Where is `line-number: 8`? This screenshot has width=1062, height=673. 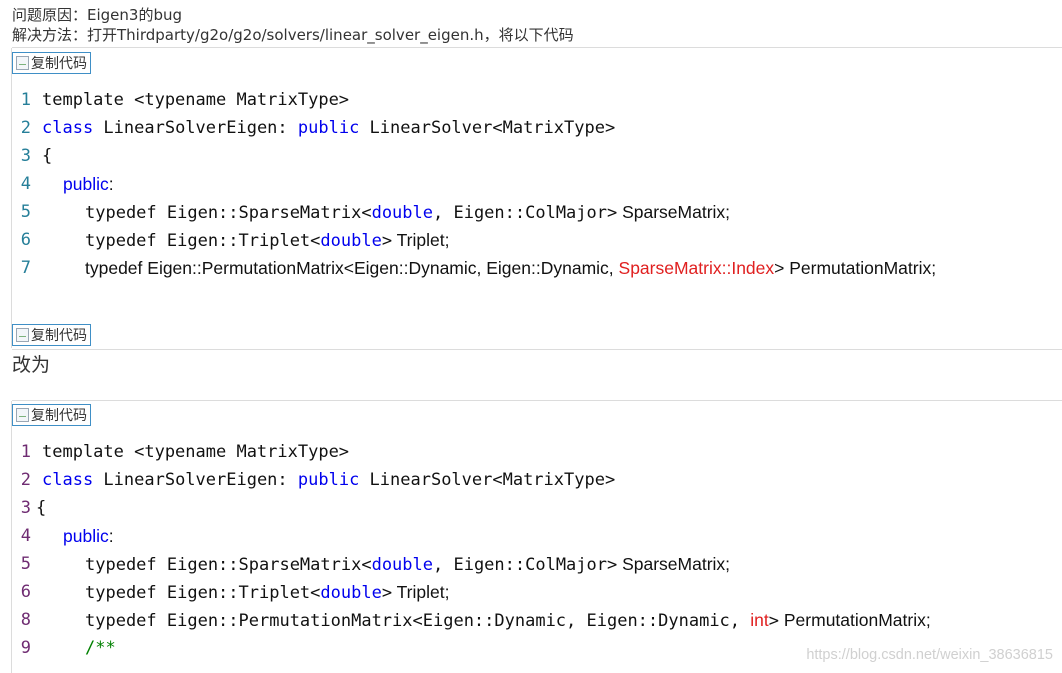
line-number: 8 is located at coordinates (25, 620).